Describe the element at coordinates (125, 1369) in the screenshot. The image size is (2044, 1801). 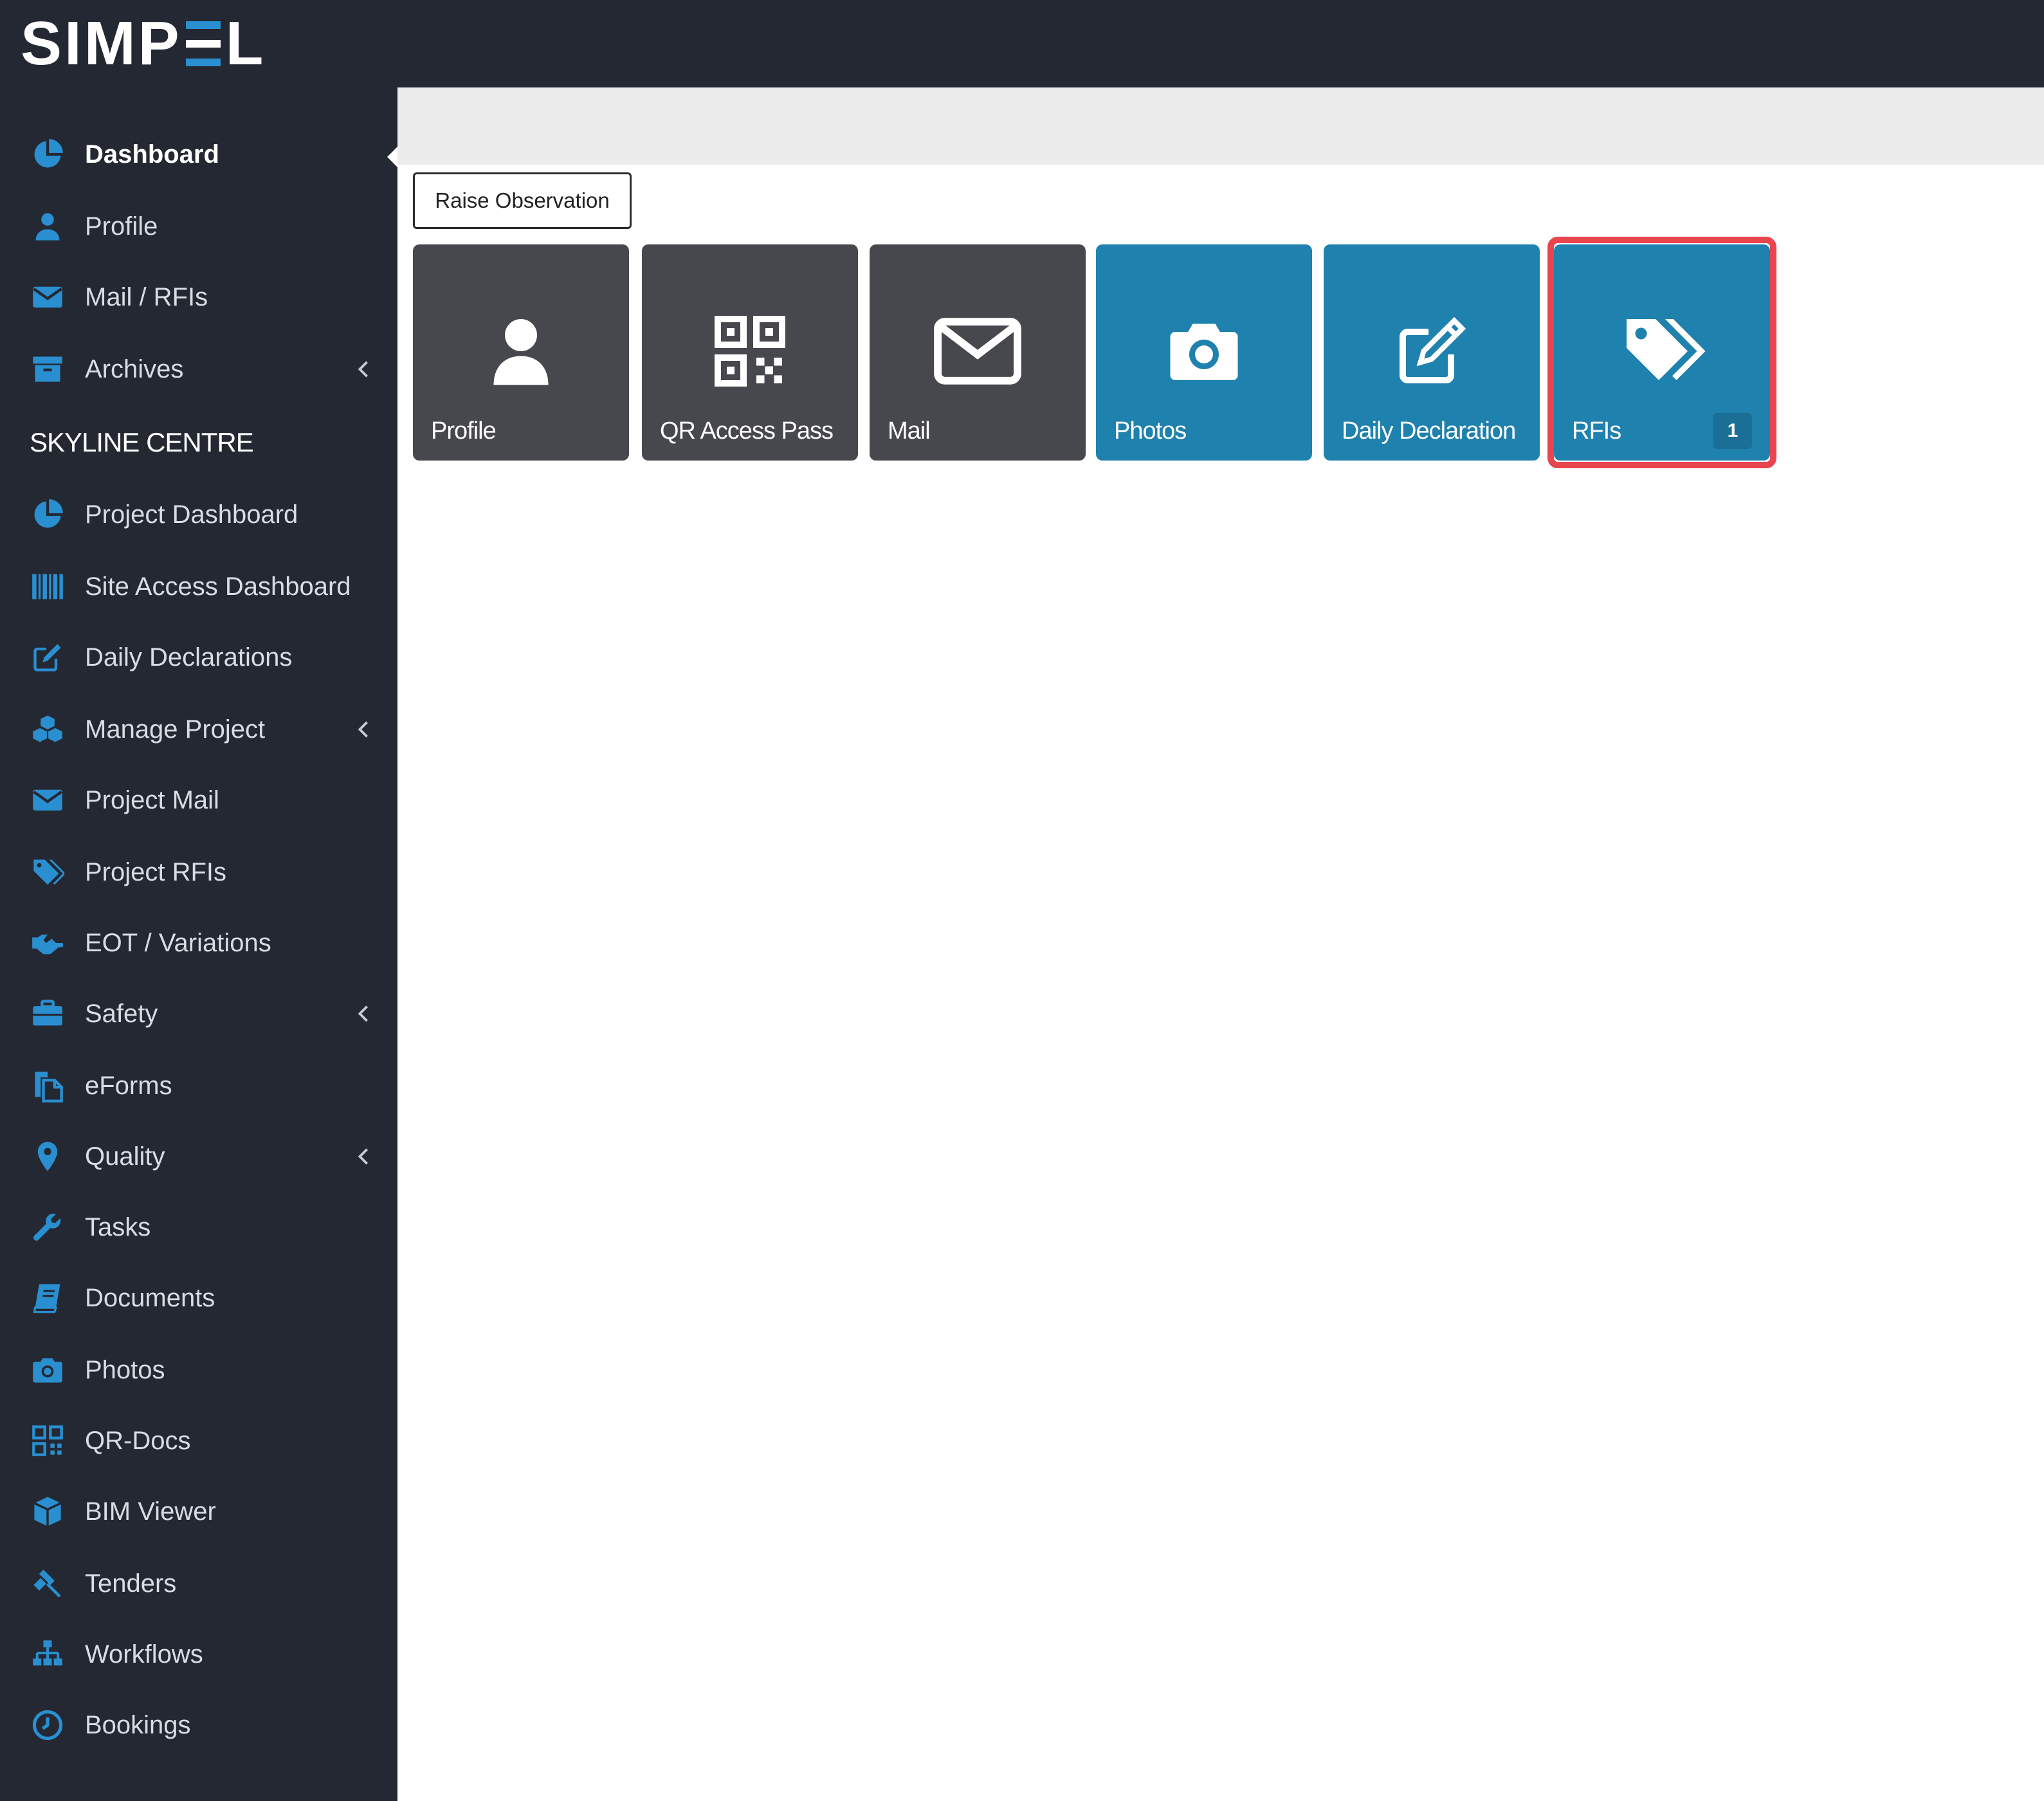
I see `sidebar-item-label: Photos` at that location.